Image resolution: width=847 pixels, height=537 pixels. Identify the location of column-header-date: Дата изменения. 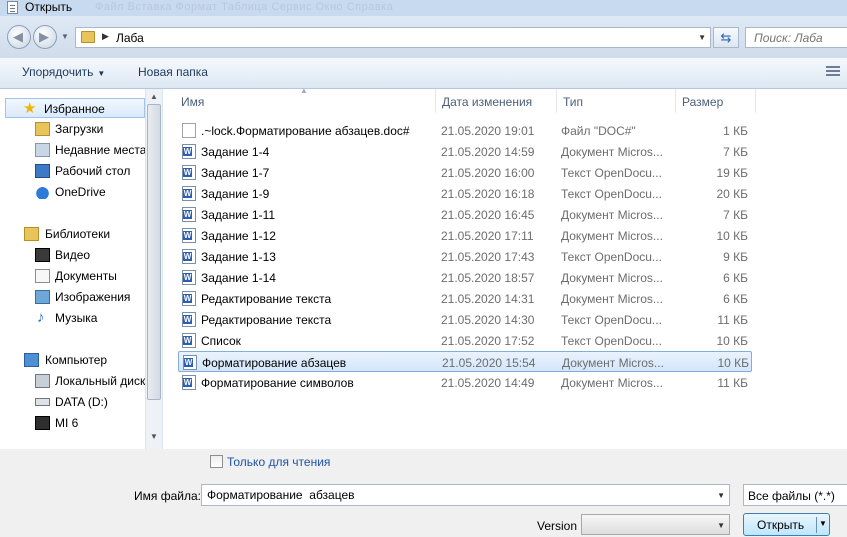
(496, 101).